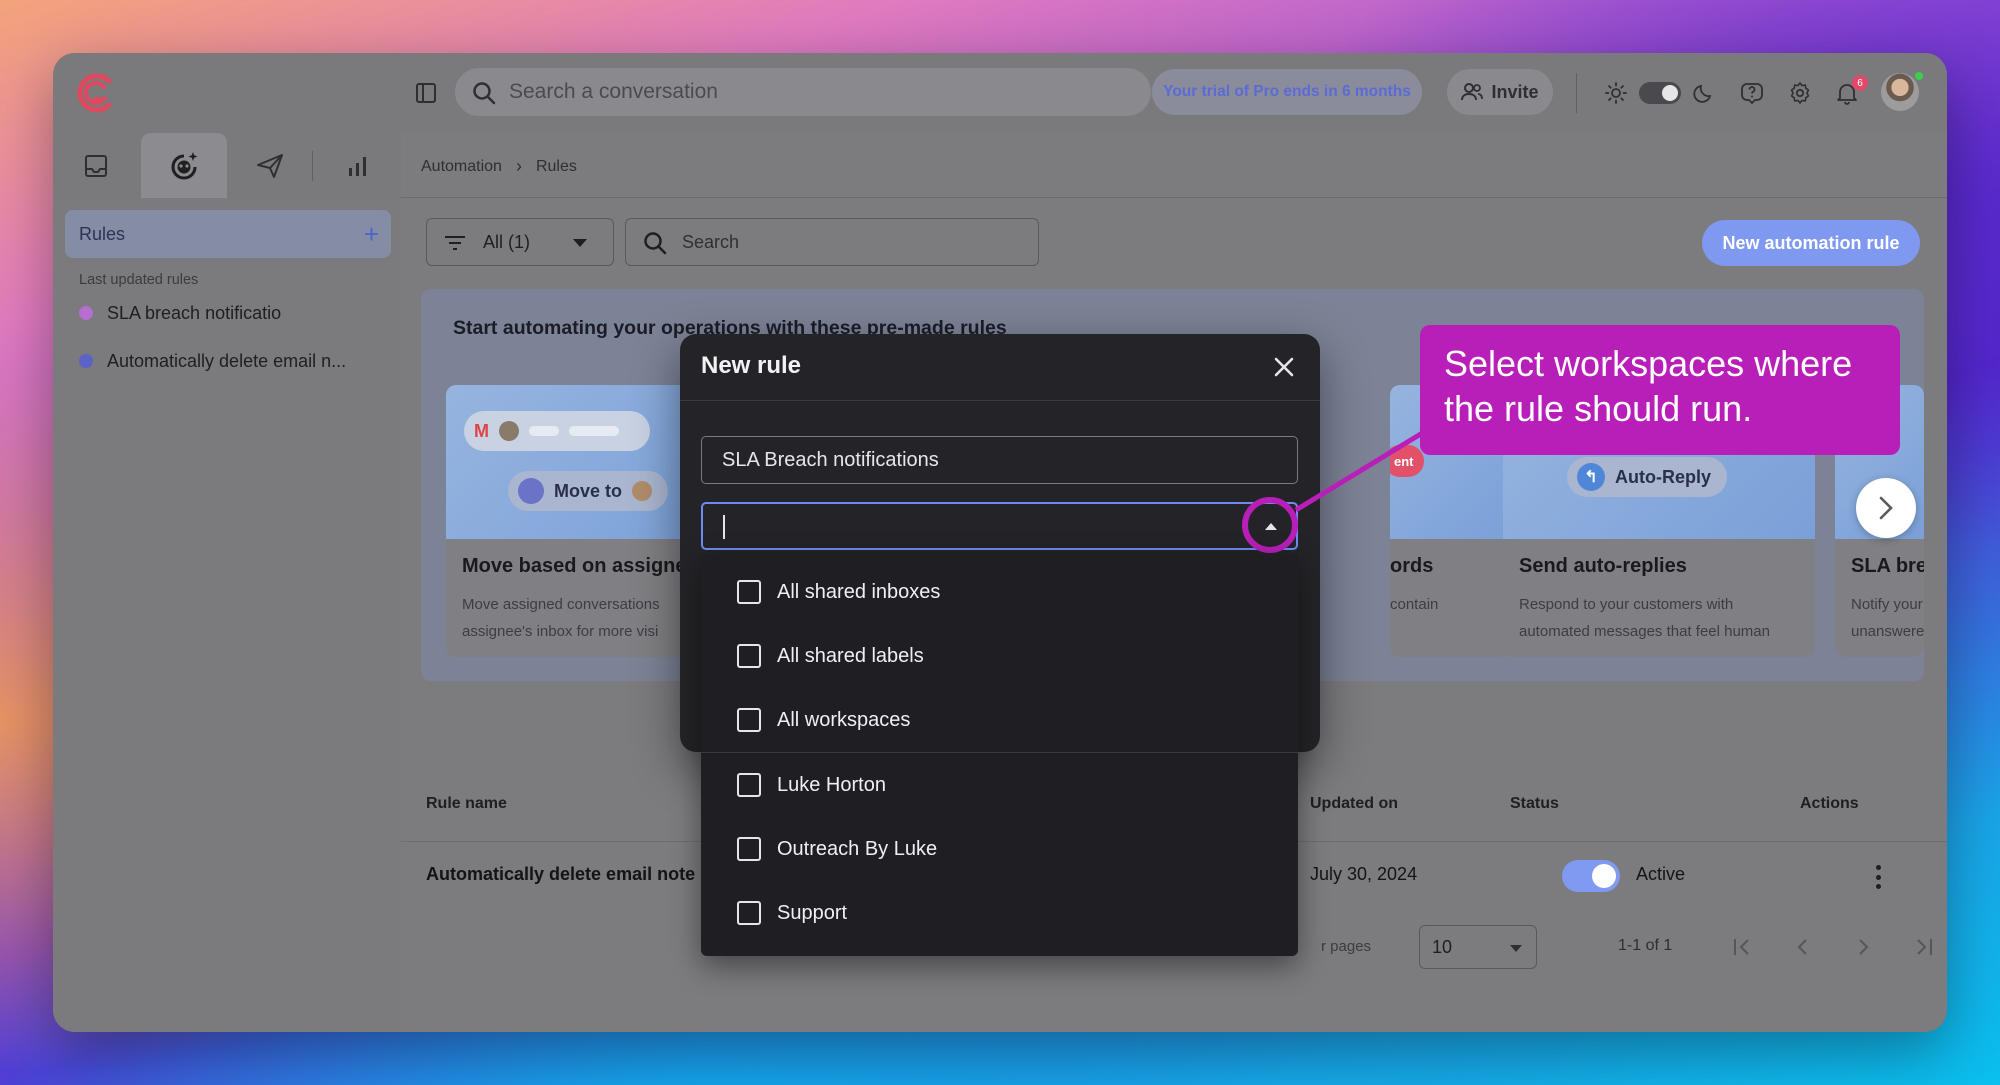  What do you see at coordinates (1284, 367) in the screenshot?
I see `close-icon` at bounding box center [1284, 367].